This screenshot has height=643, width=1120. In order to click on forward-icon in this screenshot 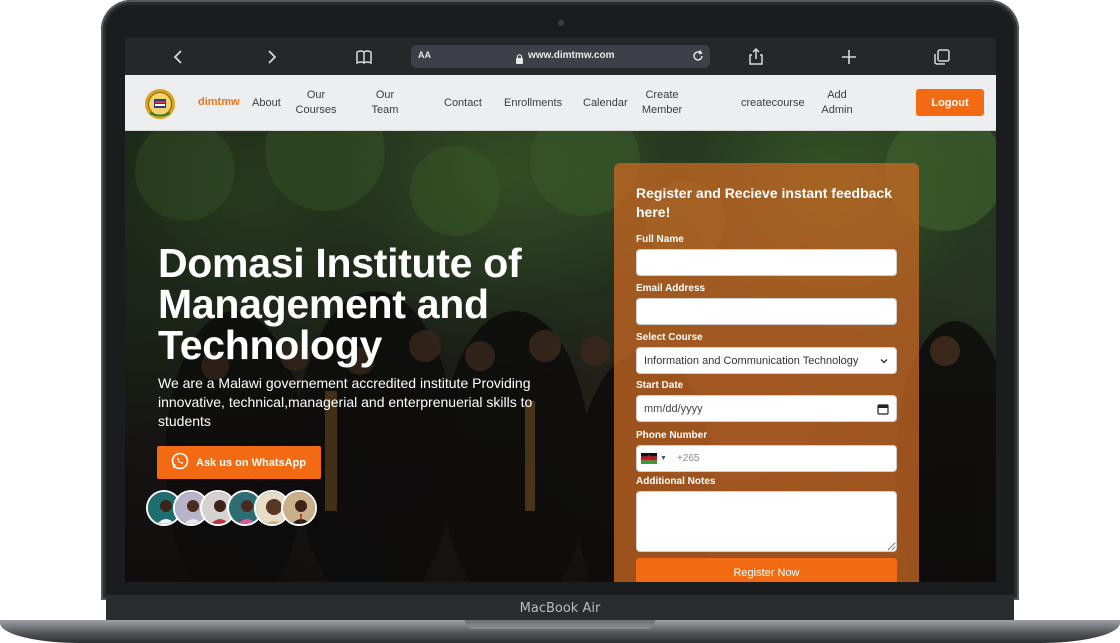, I will do `click(271, 57)`.